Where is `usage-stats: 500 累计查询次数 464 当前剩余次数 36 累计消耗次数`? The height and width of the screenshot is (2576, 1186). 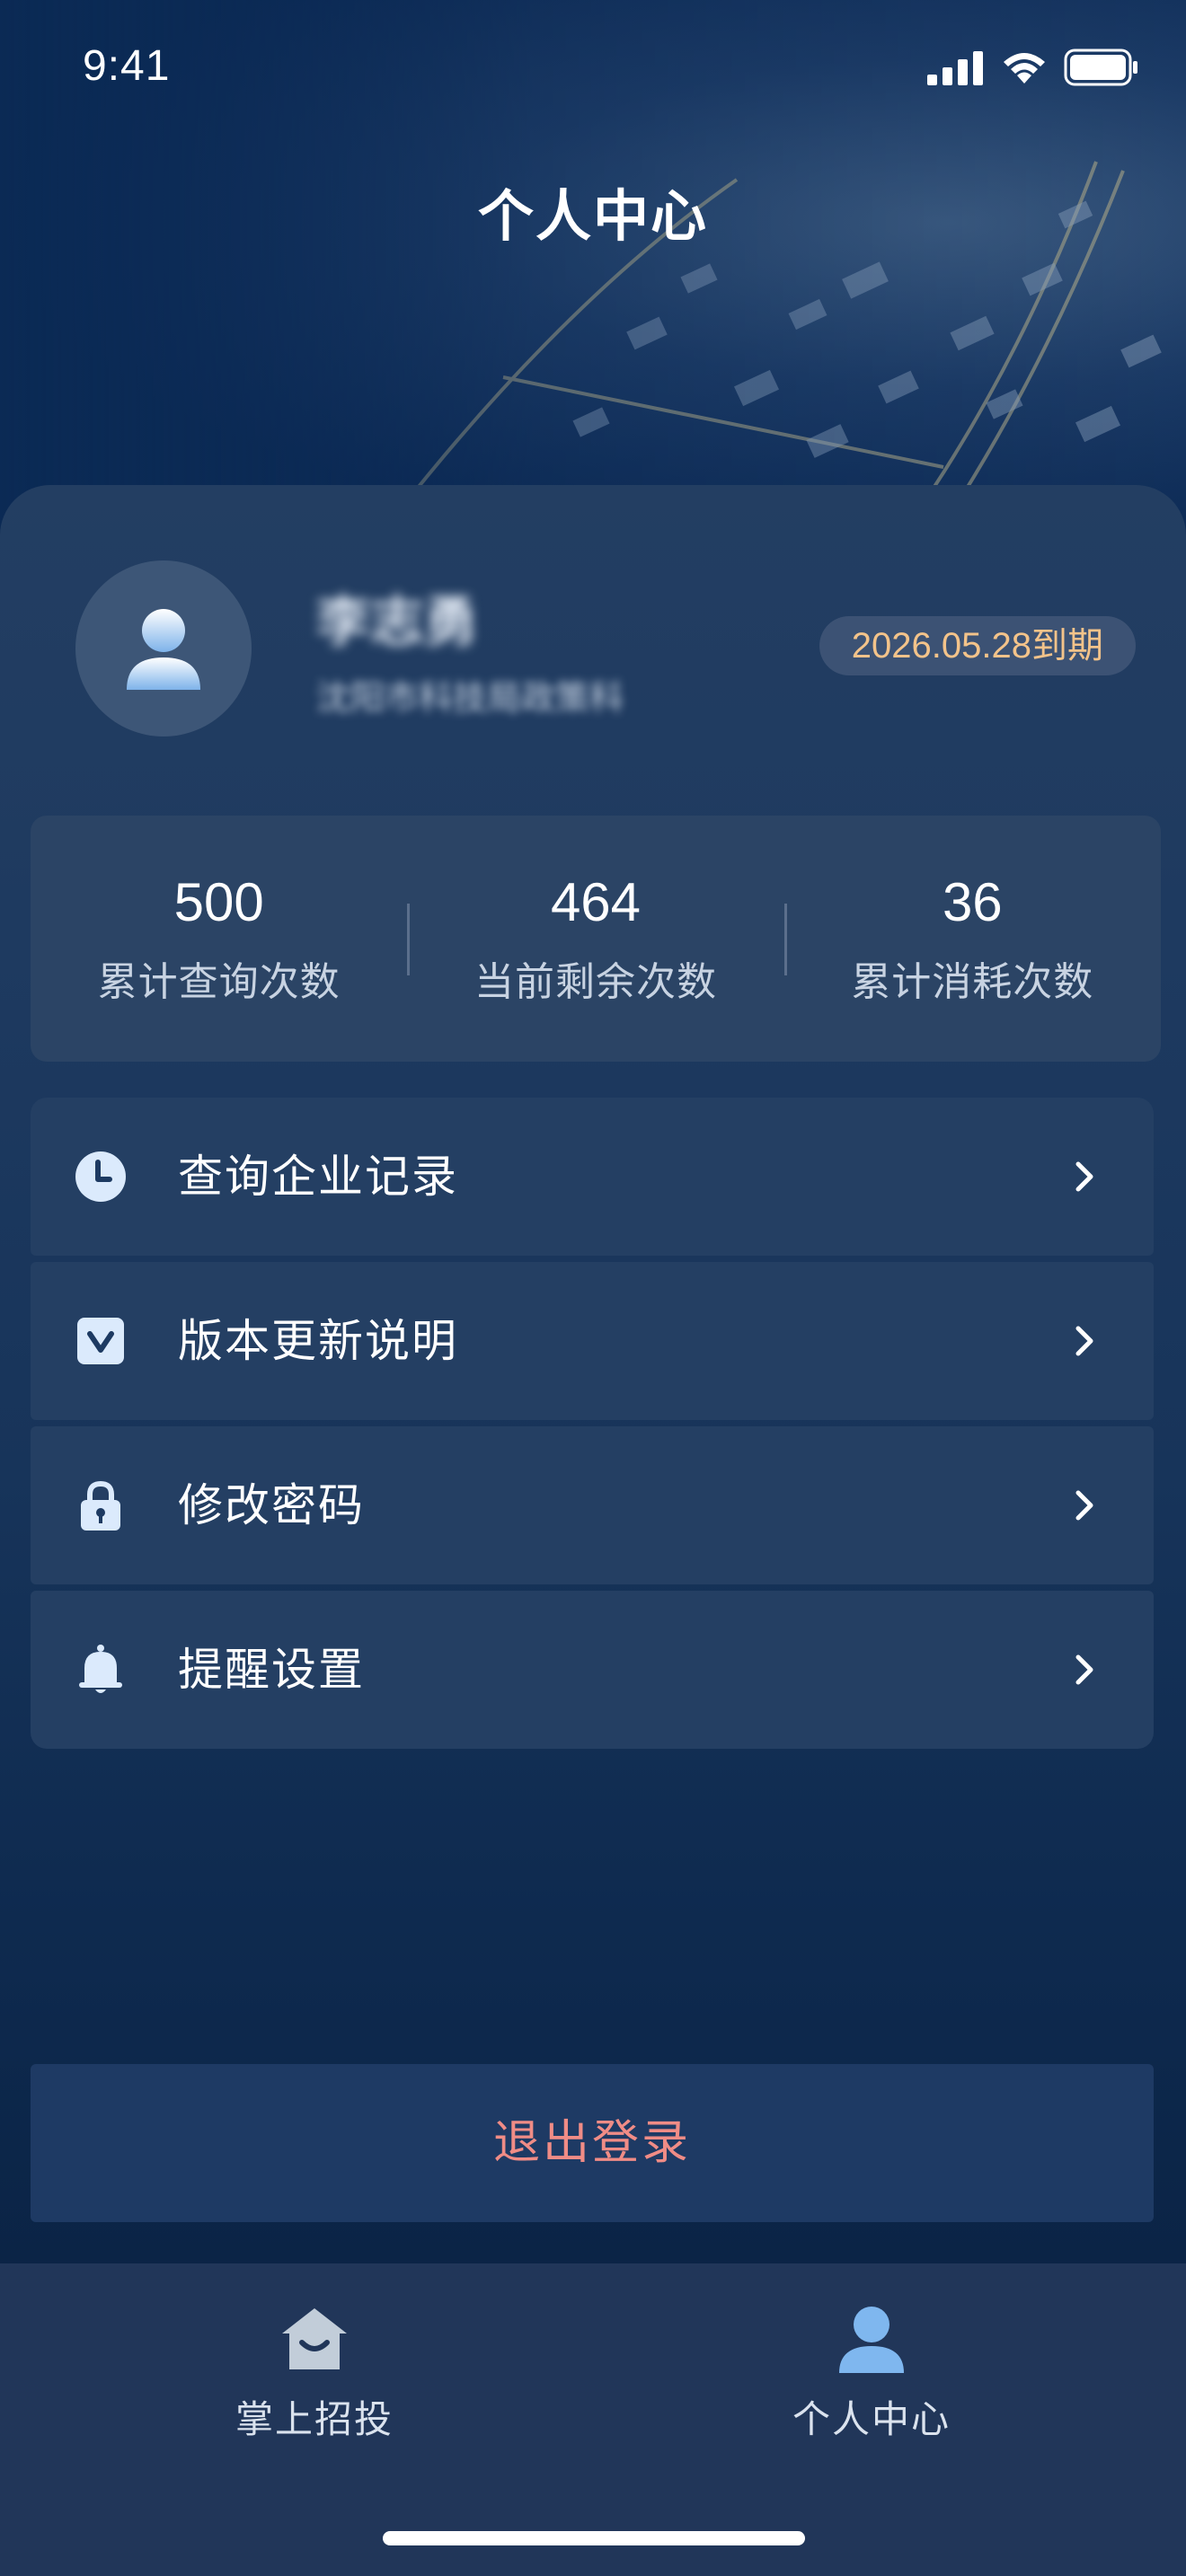 usage-stats: 500 累计查询次数 464 当前剩余次数 36 累计消耗次数 is located at coordinates (596, 939).